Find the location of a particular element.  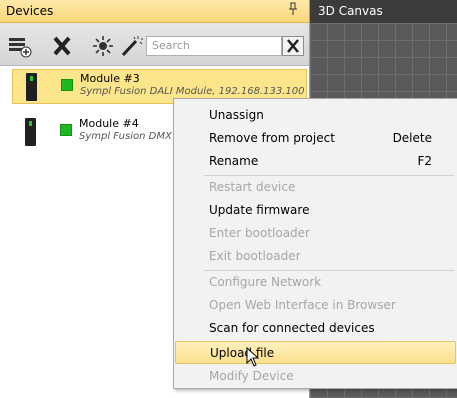

menu-item-label: Rename is located at coordinates (234, 161).